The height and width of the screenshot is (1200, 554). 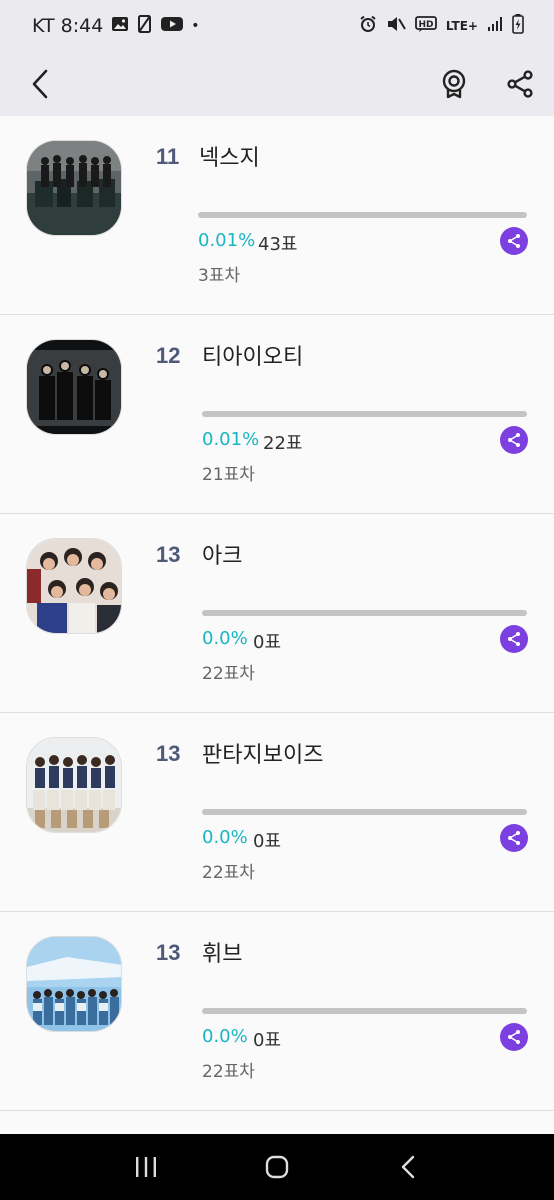 What do you see at coordinates (263, 755) in the screenshot?
I see `artist-name: 판타지보이즈` at bounding box center [263, 755].